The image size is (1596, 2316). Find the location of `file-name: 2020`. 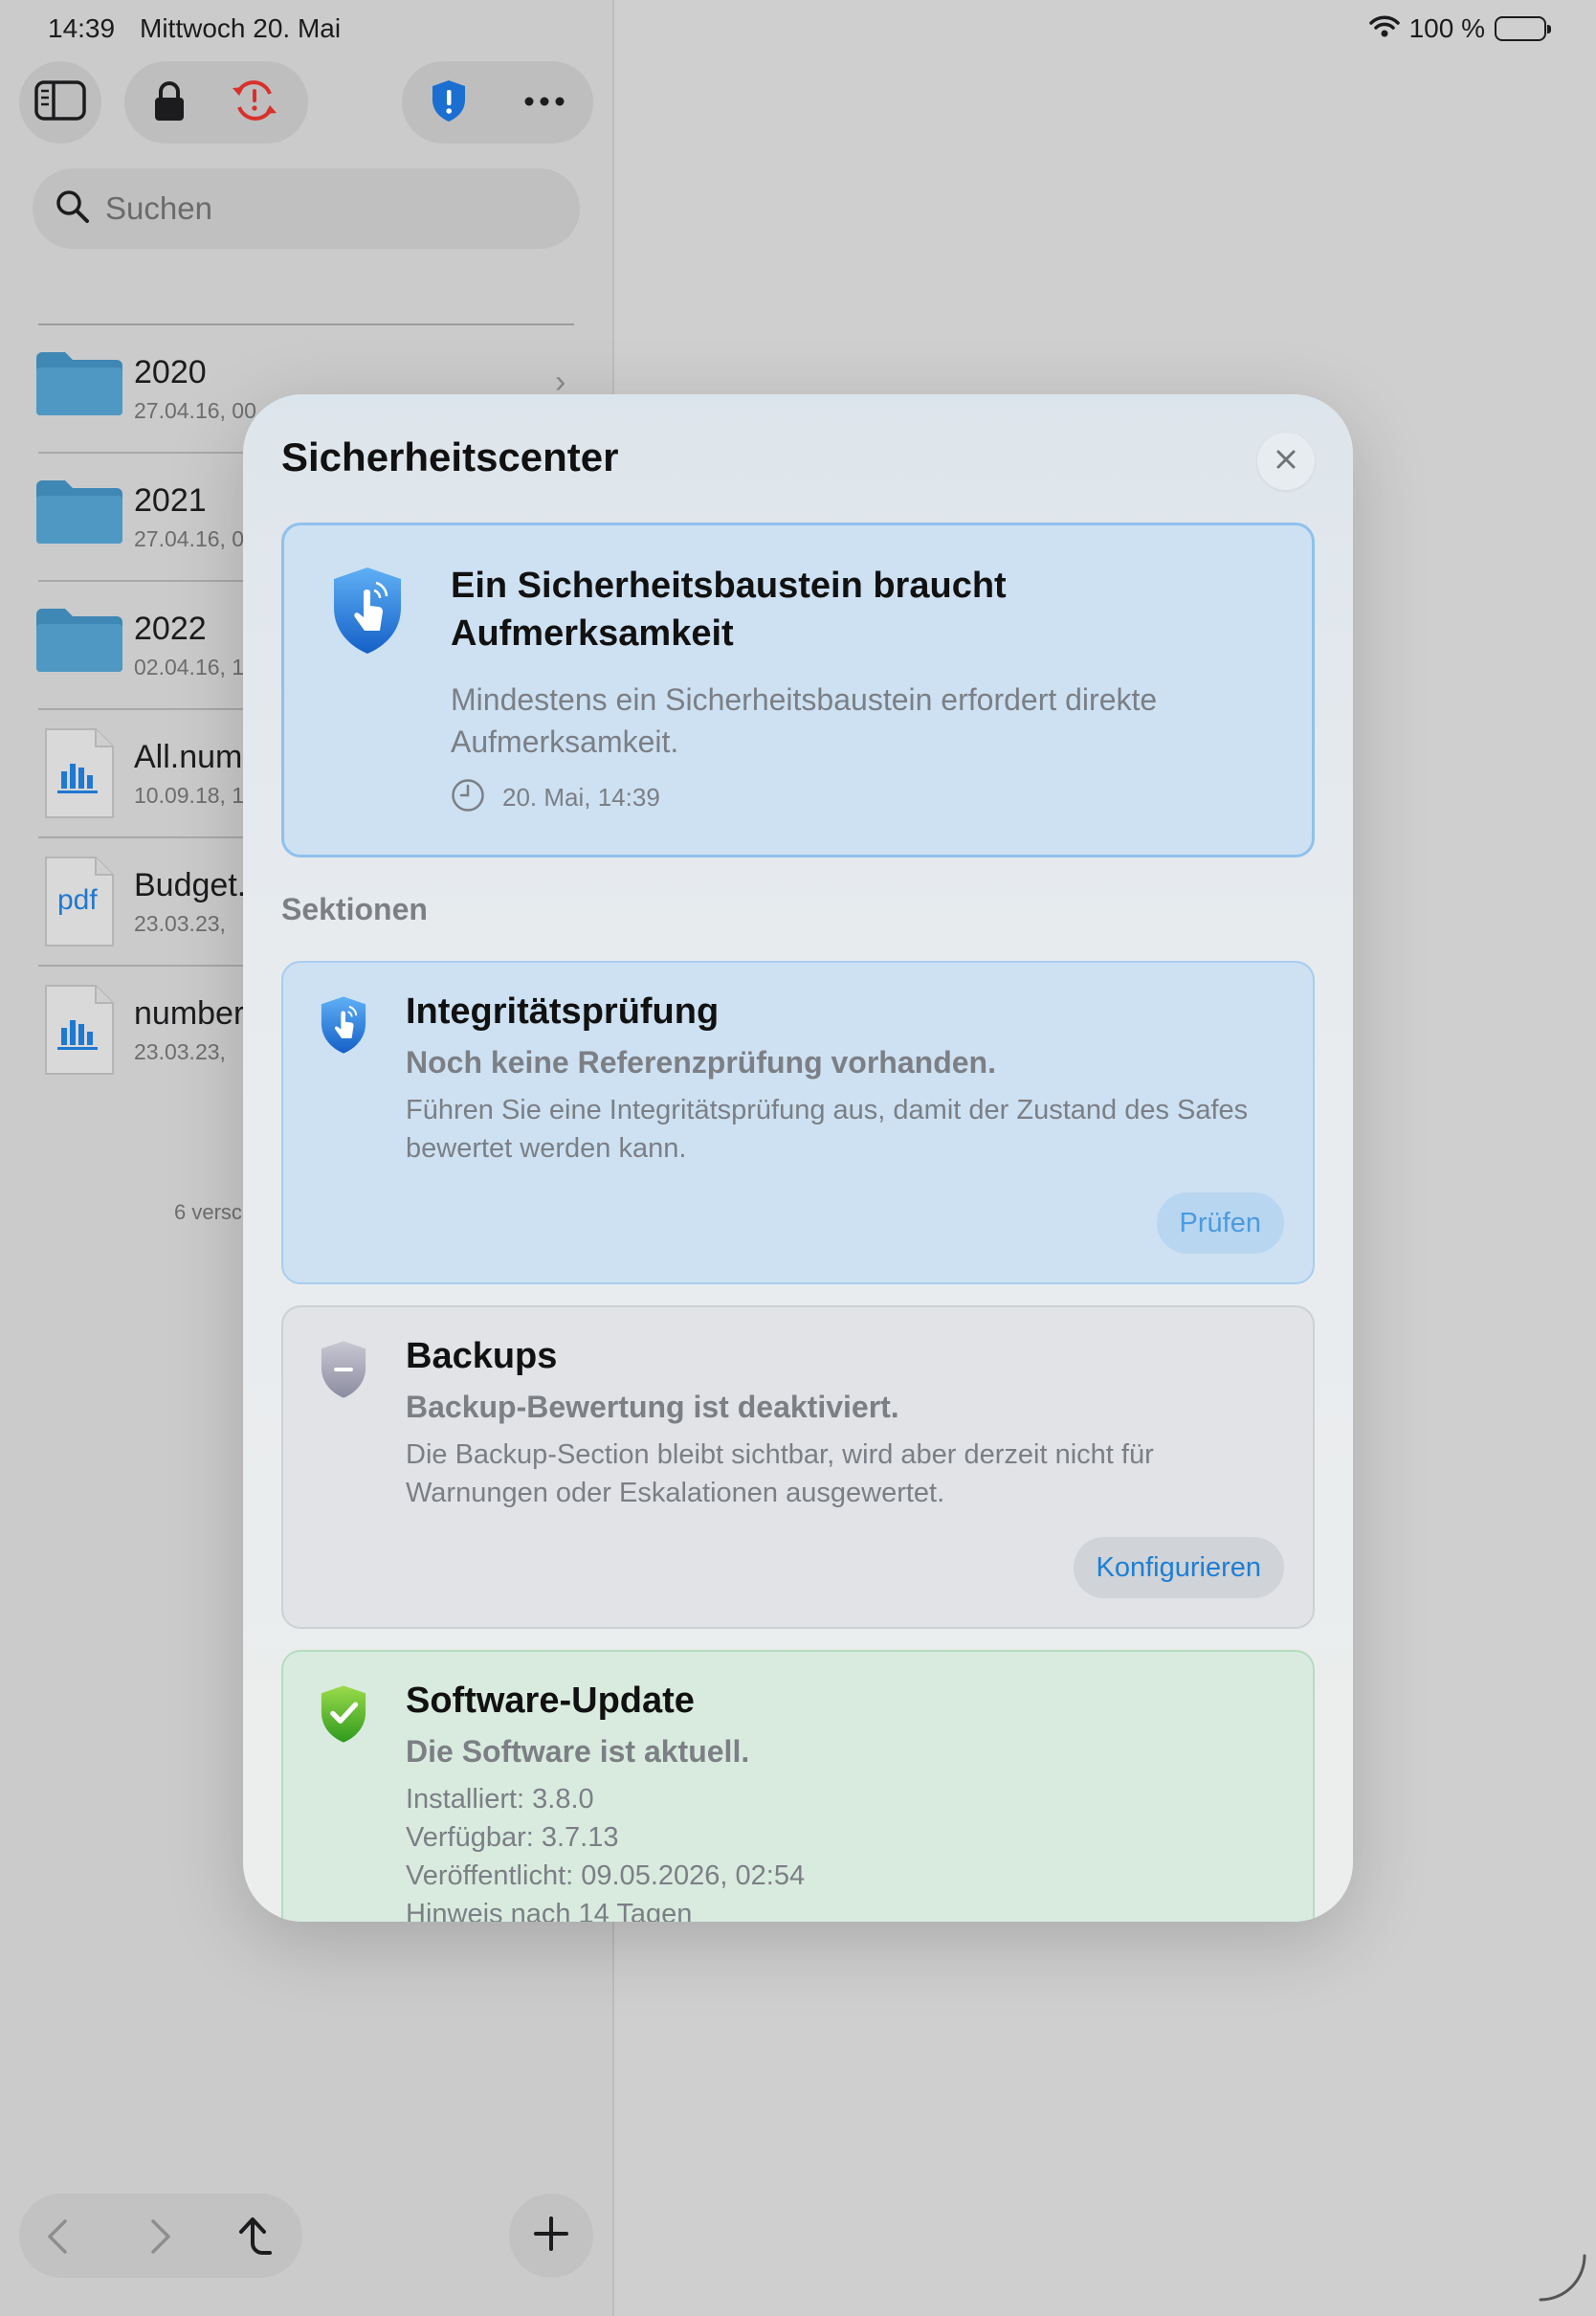

file-name: 2020 is located at coordinates (171, 372).